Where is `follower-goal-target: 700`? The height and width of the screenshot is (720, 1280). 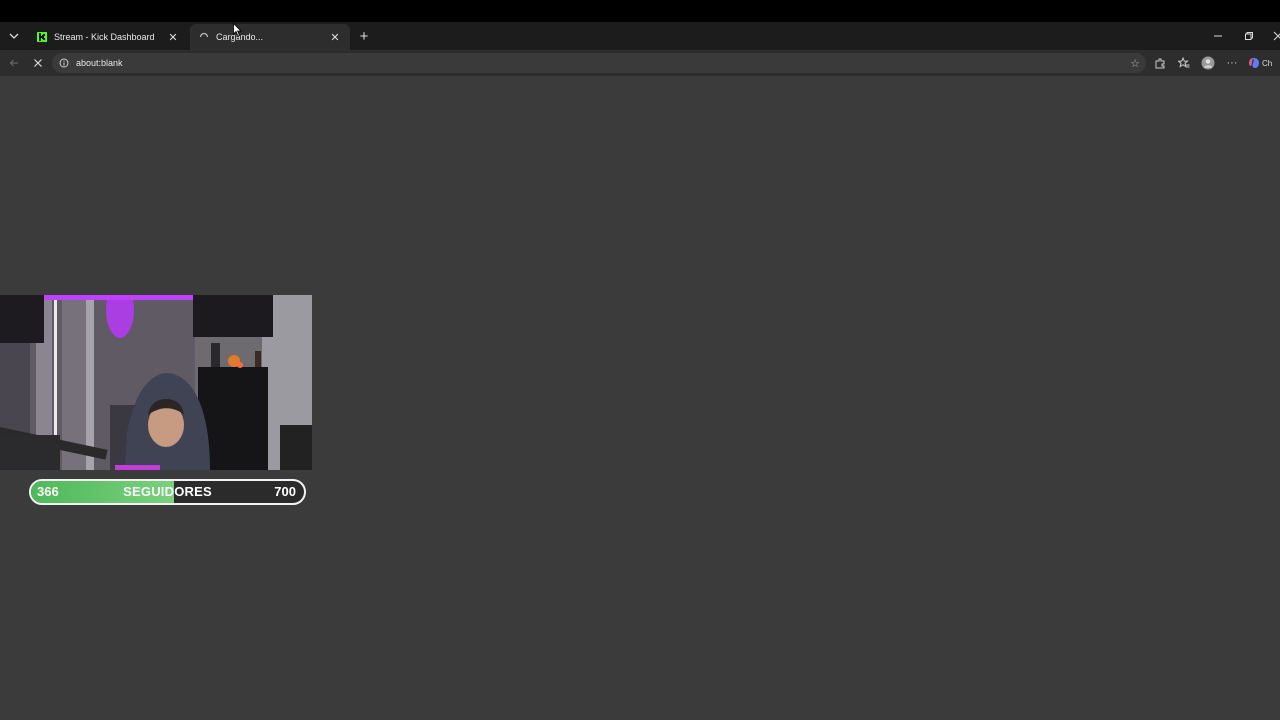
follower-goal-target: 700 is located at coordinates (285, 491).